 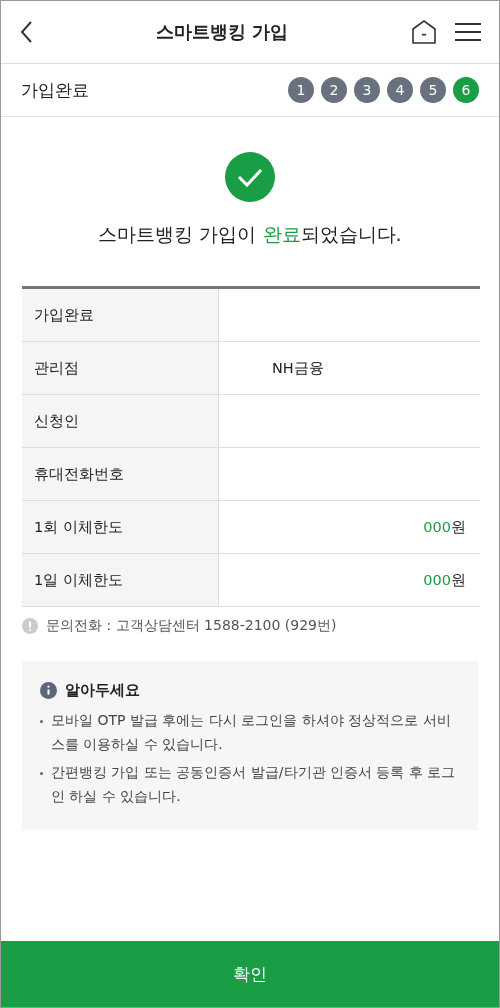 What do you see at coordinates (120, 580) in the screenshot?
I see `row-label: 1일 이체한도` at bounding box center [120, 580].